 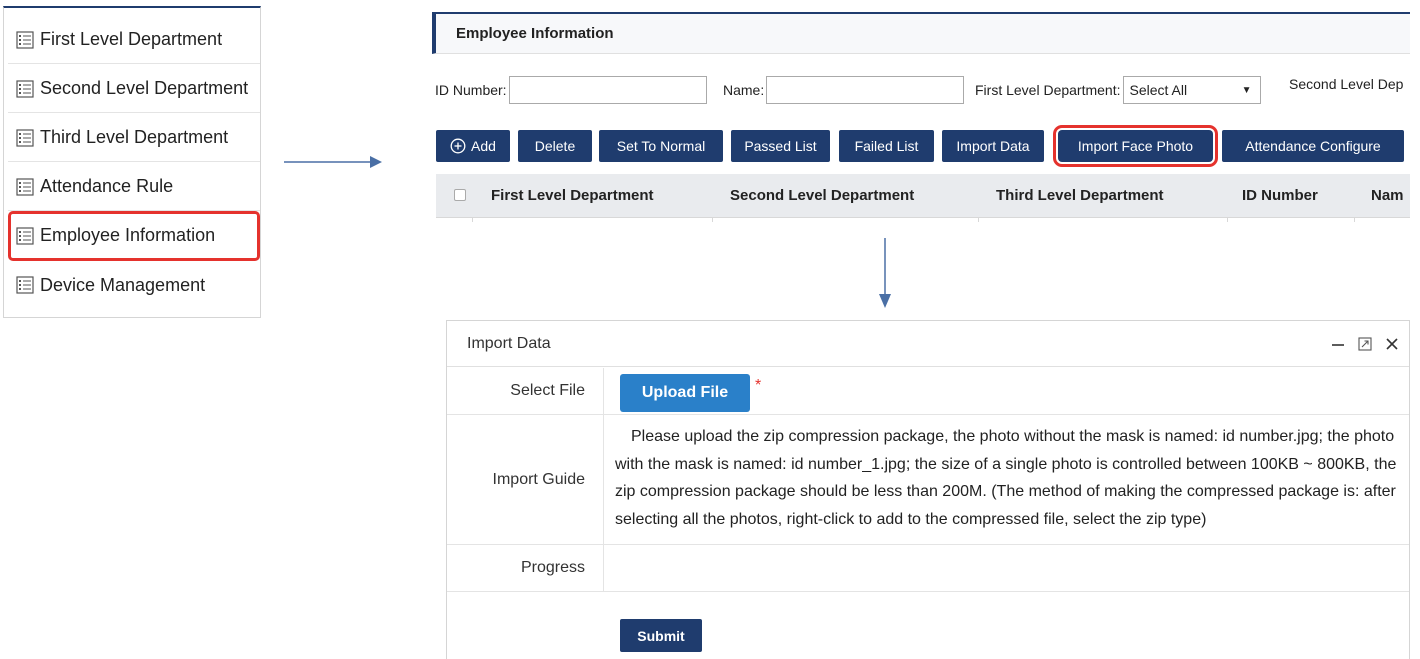 I want to click on select-value: Select All, so click(x=1158, y=90).